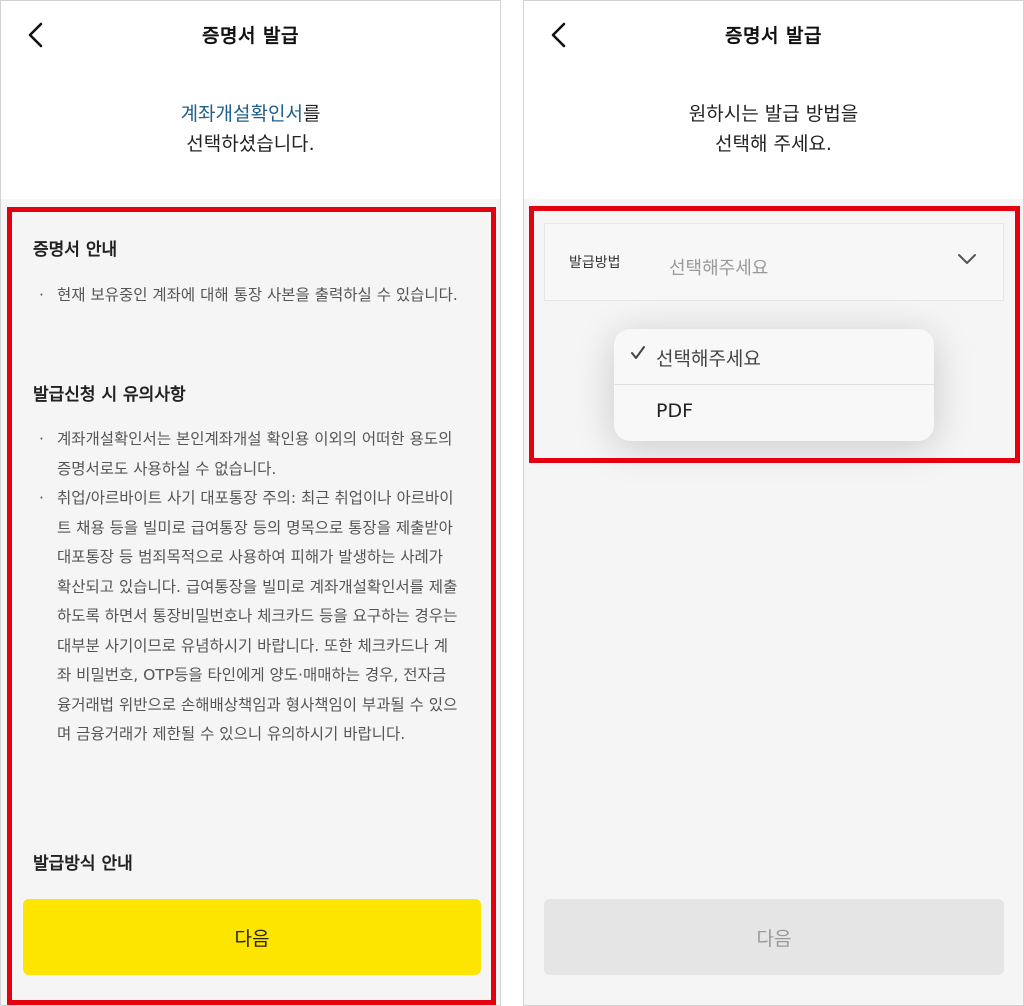  Describe the element at coordinates (774, 937) in the screenshot. I see `next-button: 다음` at that location.